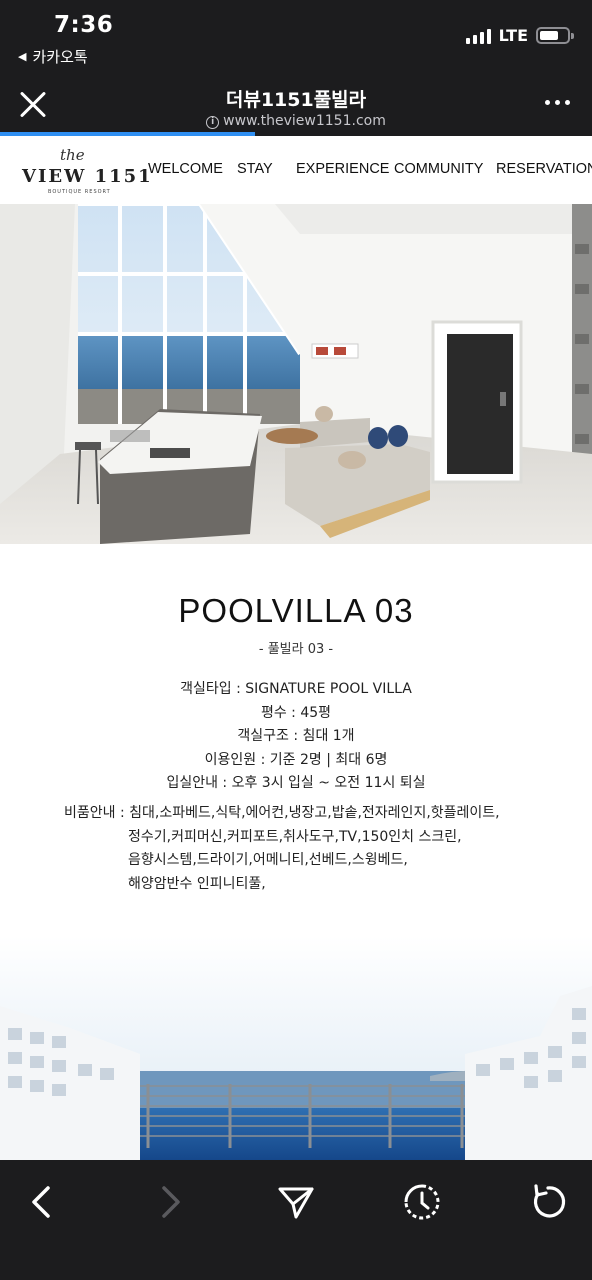 Image resolution: width=592 pixels, height=1280 pixels. Describe the element at coordinates (557, 102) in the screenshot. I see `more-options-button` at that location.